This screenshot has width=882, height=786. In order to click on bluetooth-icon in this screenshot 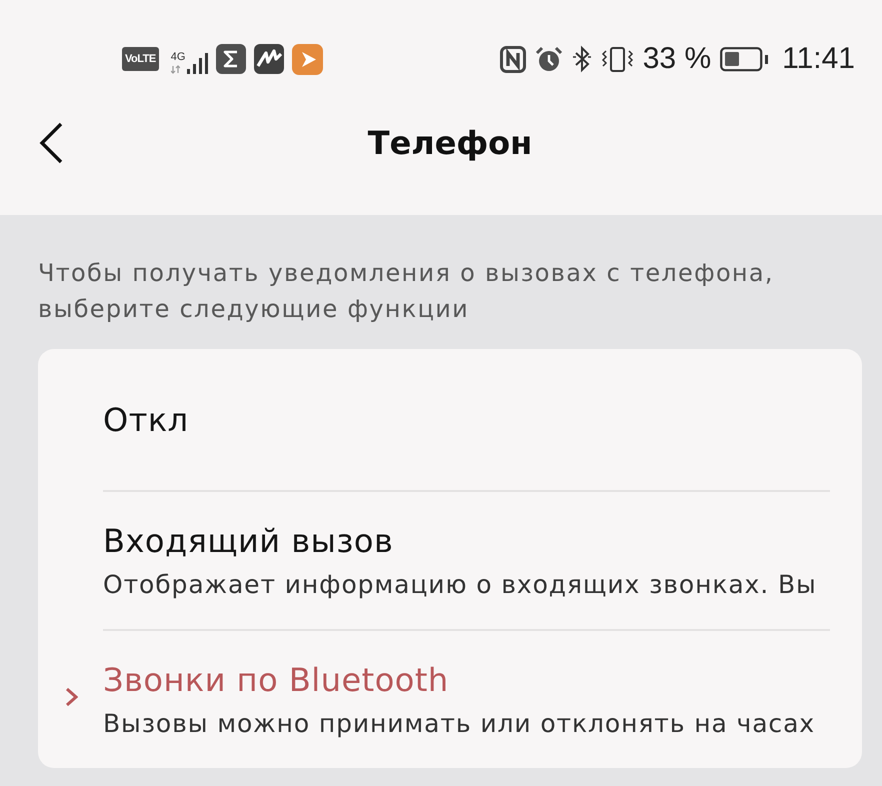, I will do `click(582, 59)`.